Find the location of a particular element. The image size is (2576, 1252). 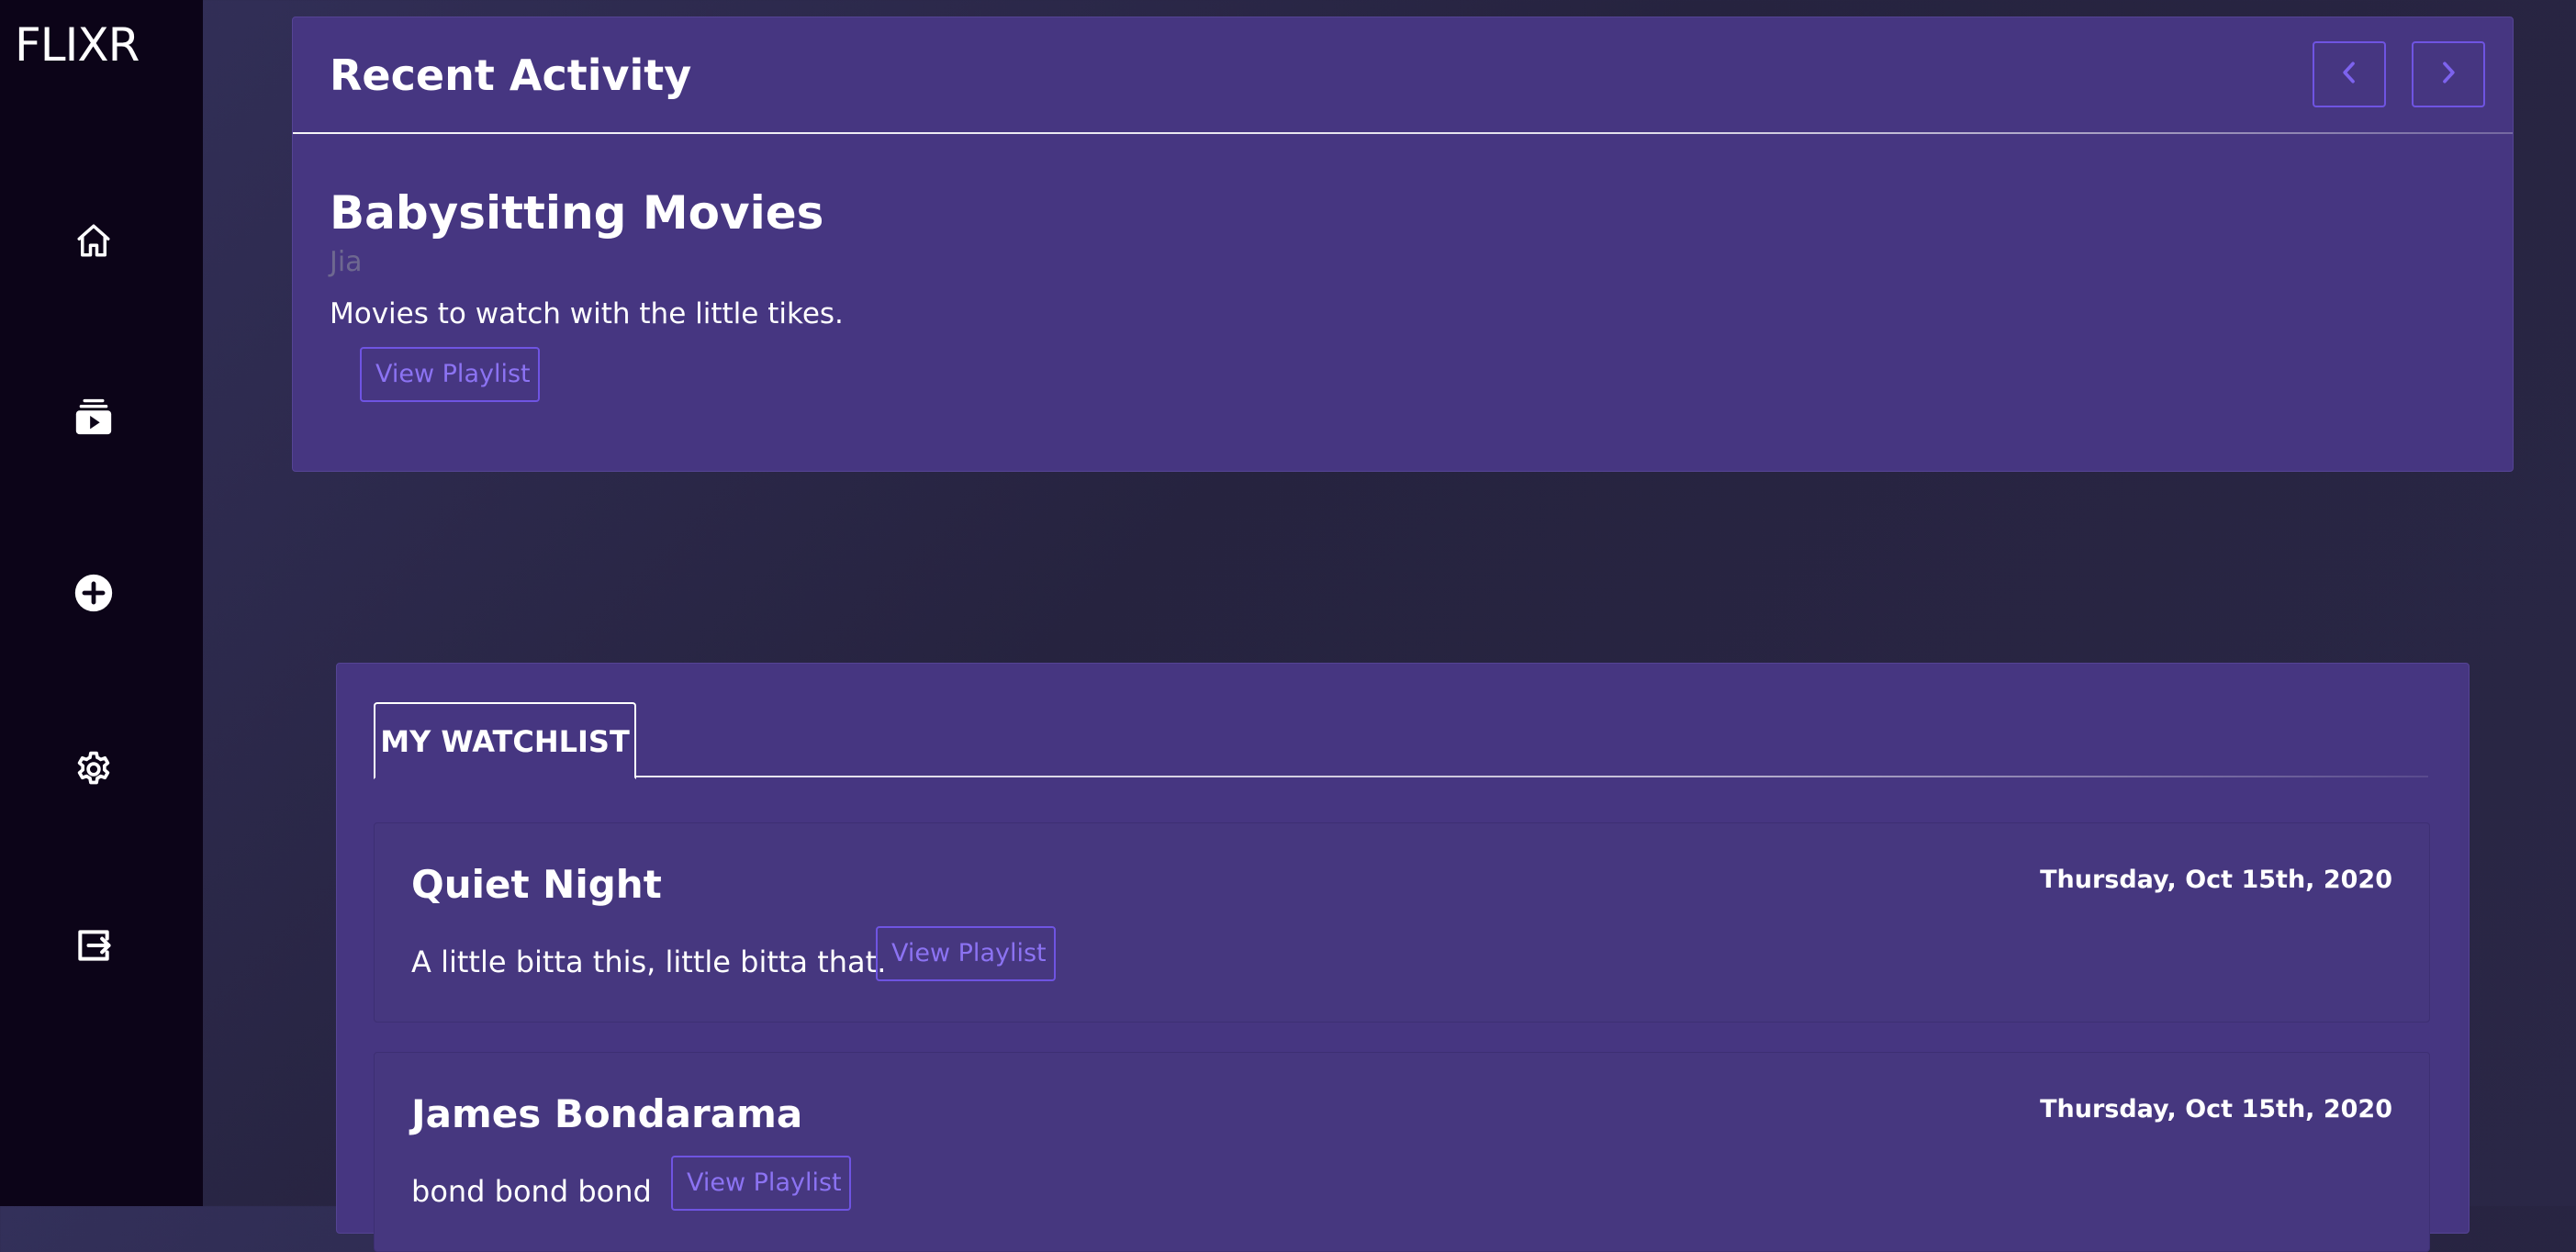

sidebar-item-settings is located at coordinates (94, 769).